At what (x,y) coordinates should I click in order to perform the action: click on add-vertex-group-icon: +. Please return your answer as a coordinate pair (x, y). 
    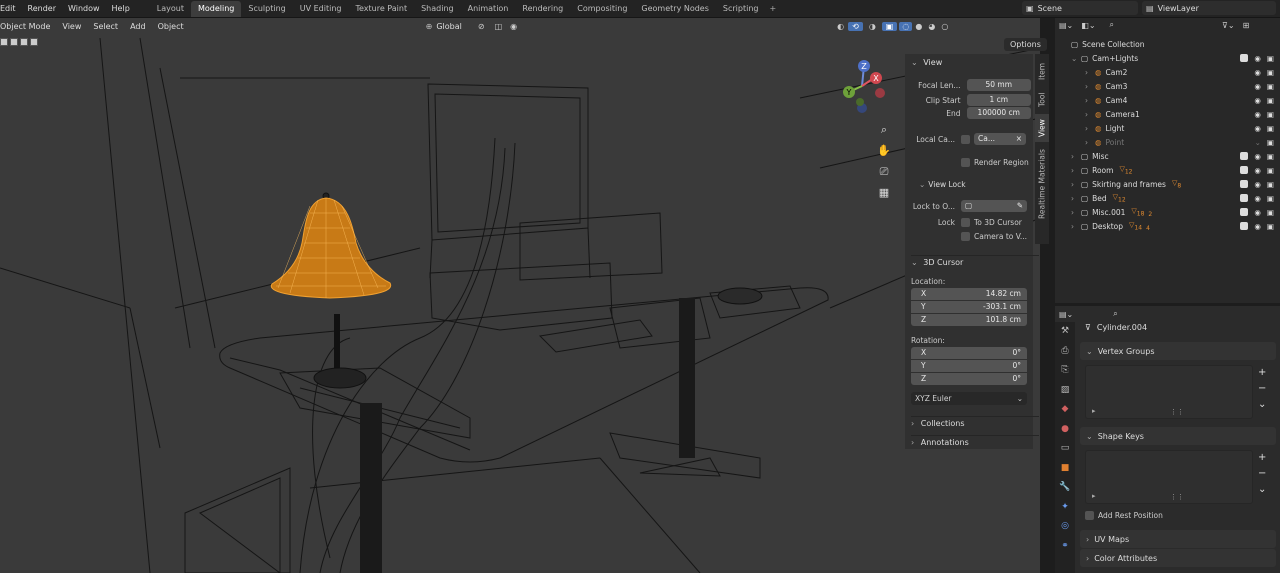
    Looking at the image, I should click on (1262, 373).